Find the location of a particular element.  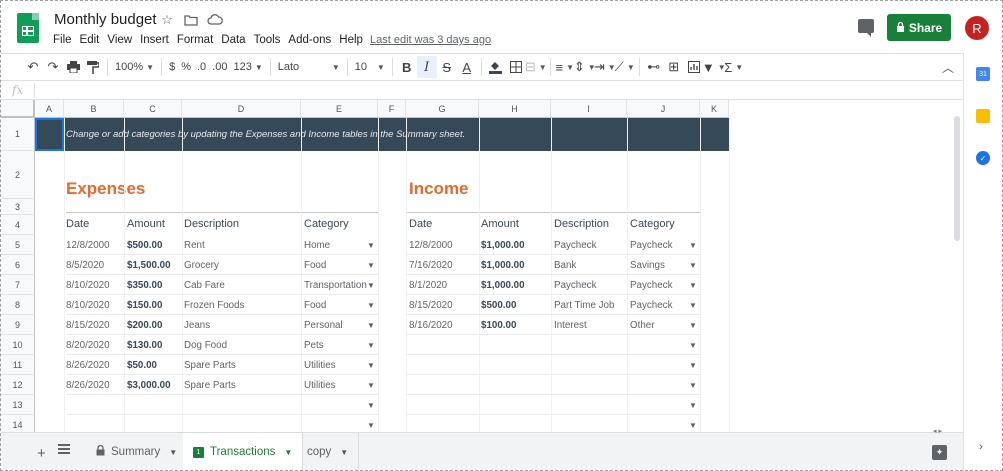

last-edit-link: Last edit was 3 days ago is located at coordinates (430, 40).